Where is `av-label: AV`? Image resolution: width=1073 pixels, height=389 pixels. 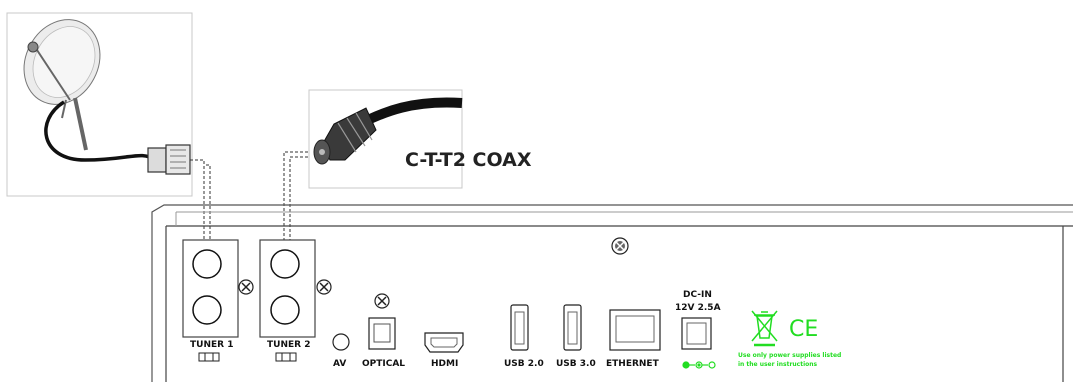
av-label: AV is located at coordinates (339, 364).